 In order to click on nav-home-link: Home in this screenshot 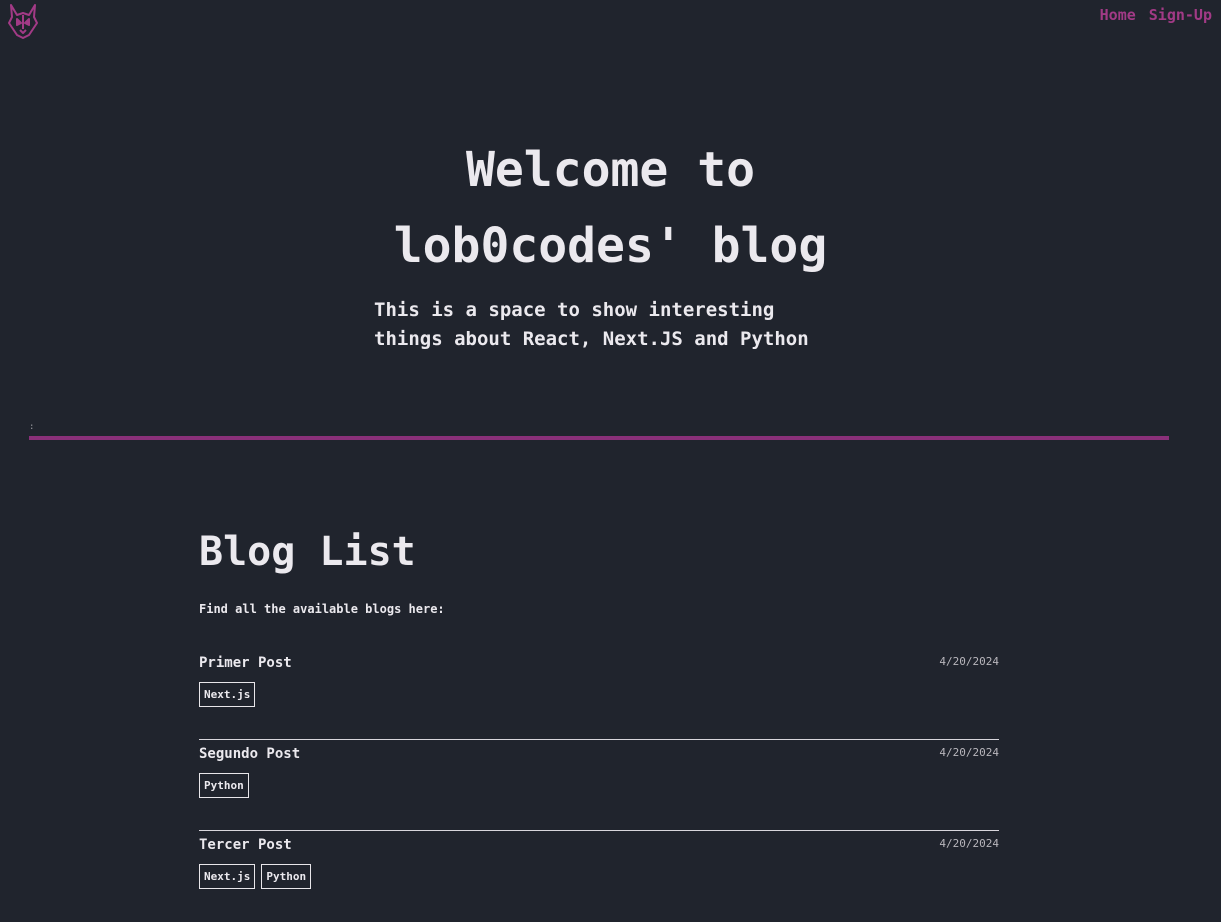, I will do `click(1118, 15)`.